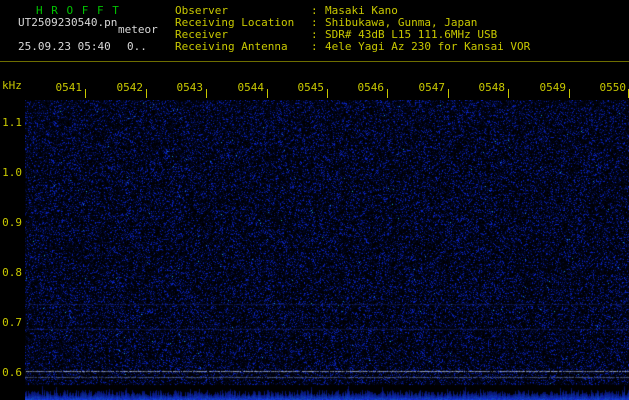 The image size is (629, 400). What do you see at coordinates (428, 46) in the screenshot?
I see `field-value: 4ele Yagi Az 230 for Kansai VOR` at bounding box center [428, 46].